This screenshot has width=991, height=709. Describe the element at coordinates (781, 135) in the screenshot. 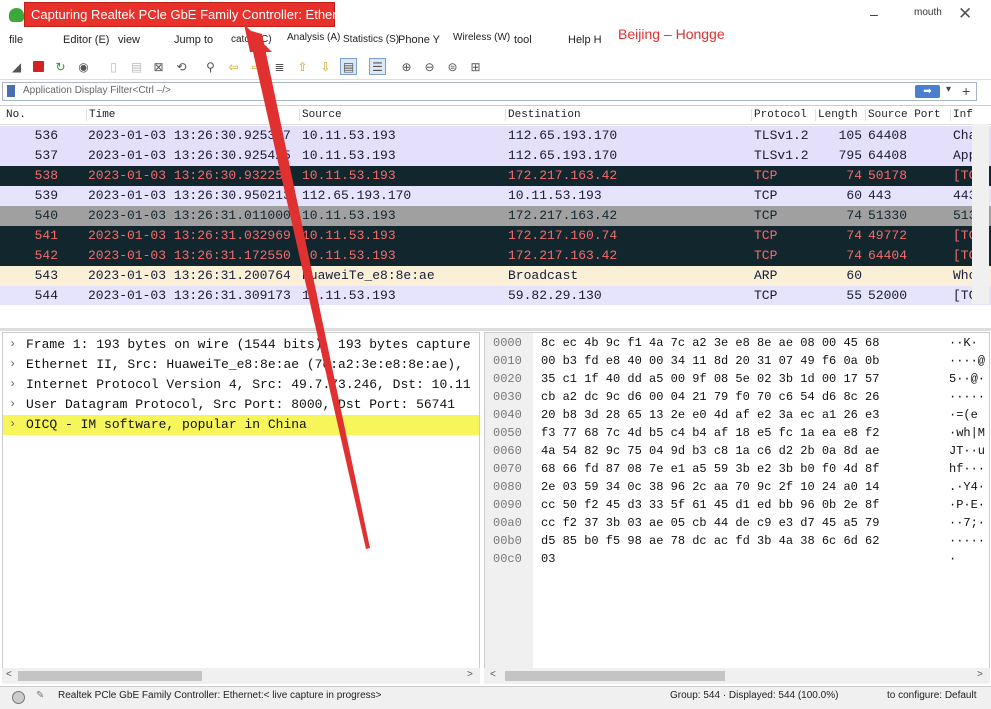

I see `packet-cell-protocol: TLSv1.2` at that location.